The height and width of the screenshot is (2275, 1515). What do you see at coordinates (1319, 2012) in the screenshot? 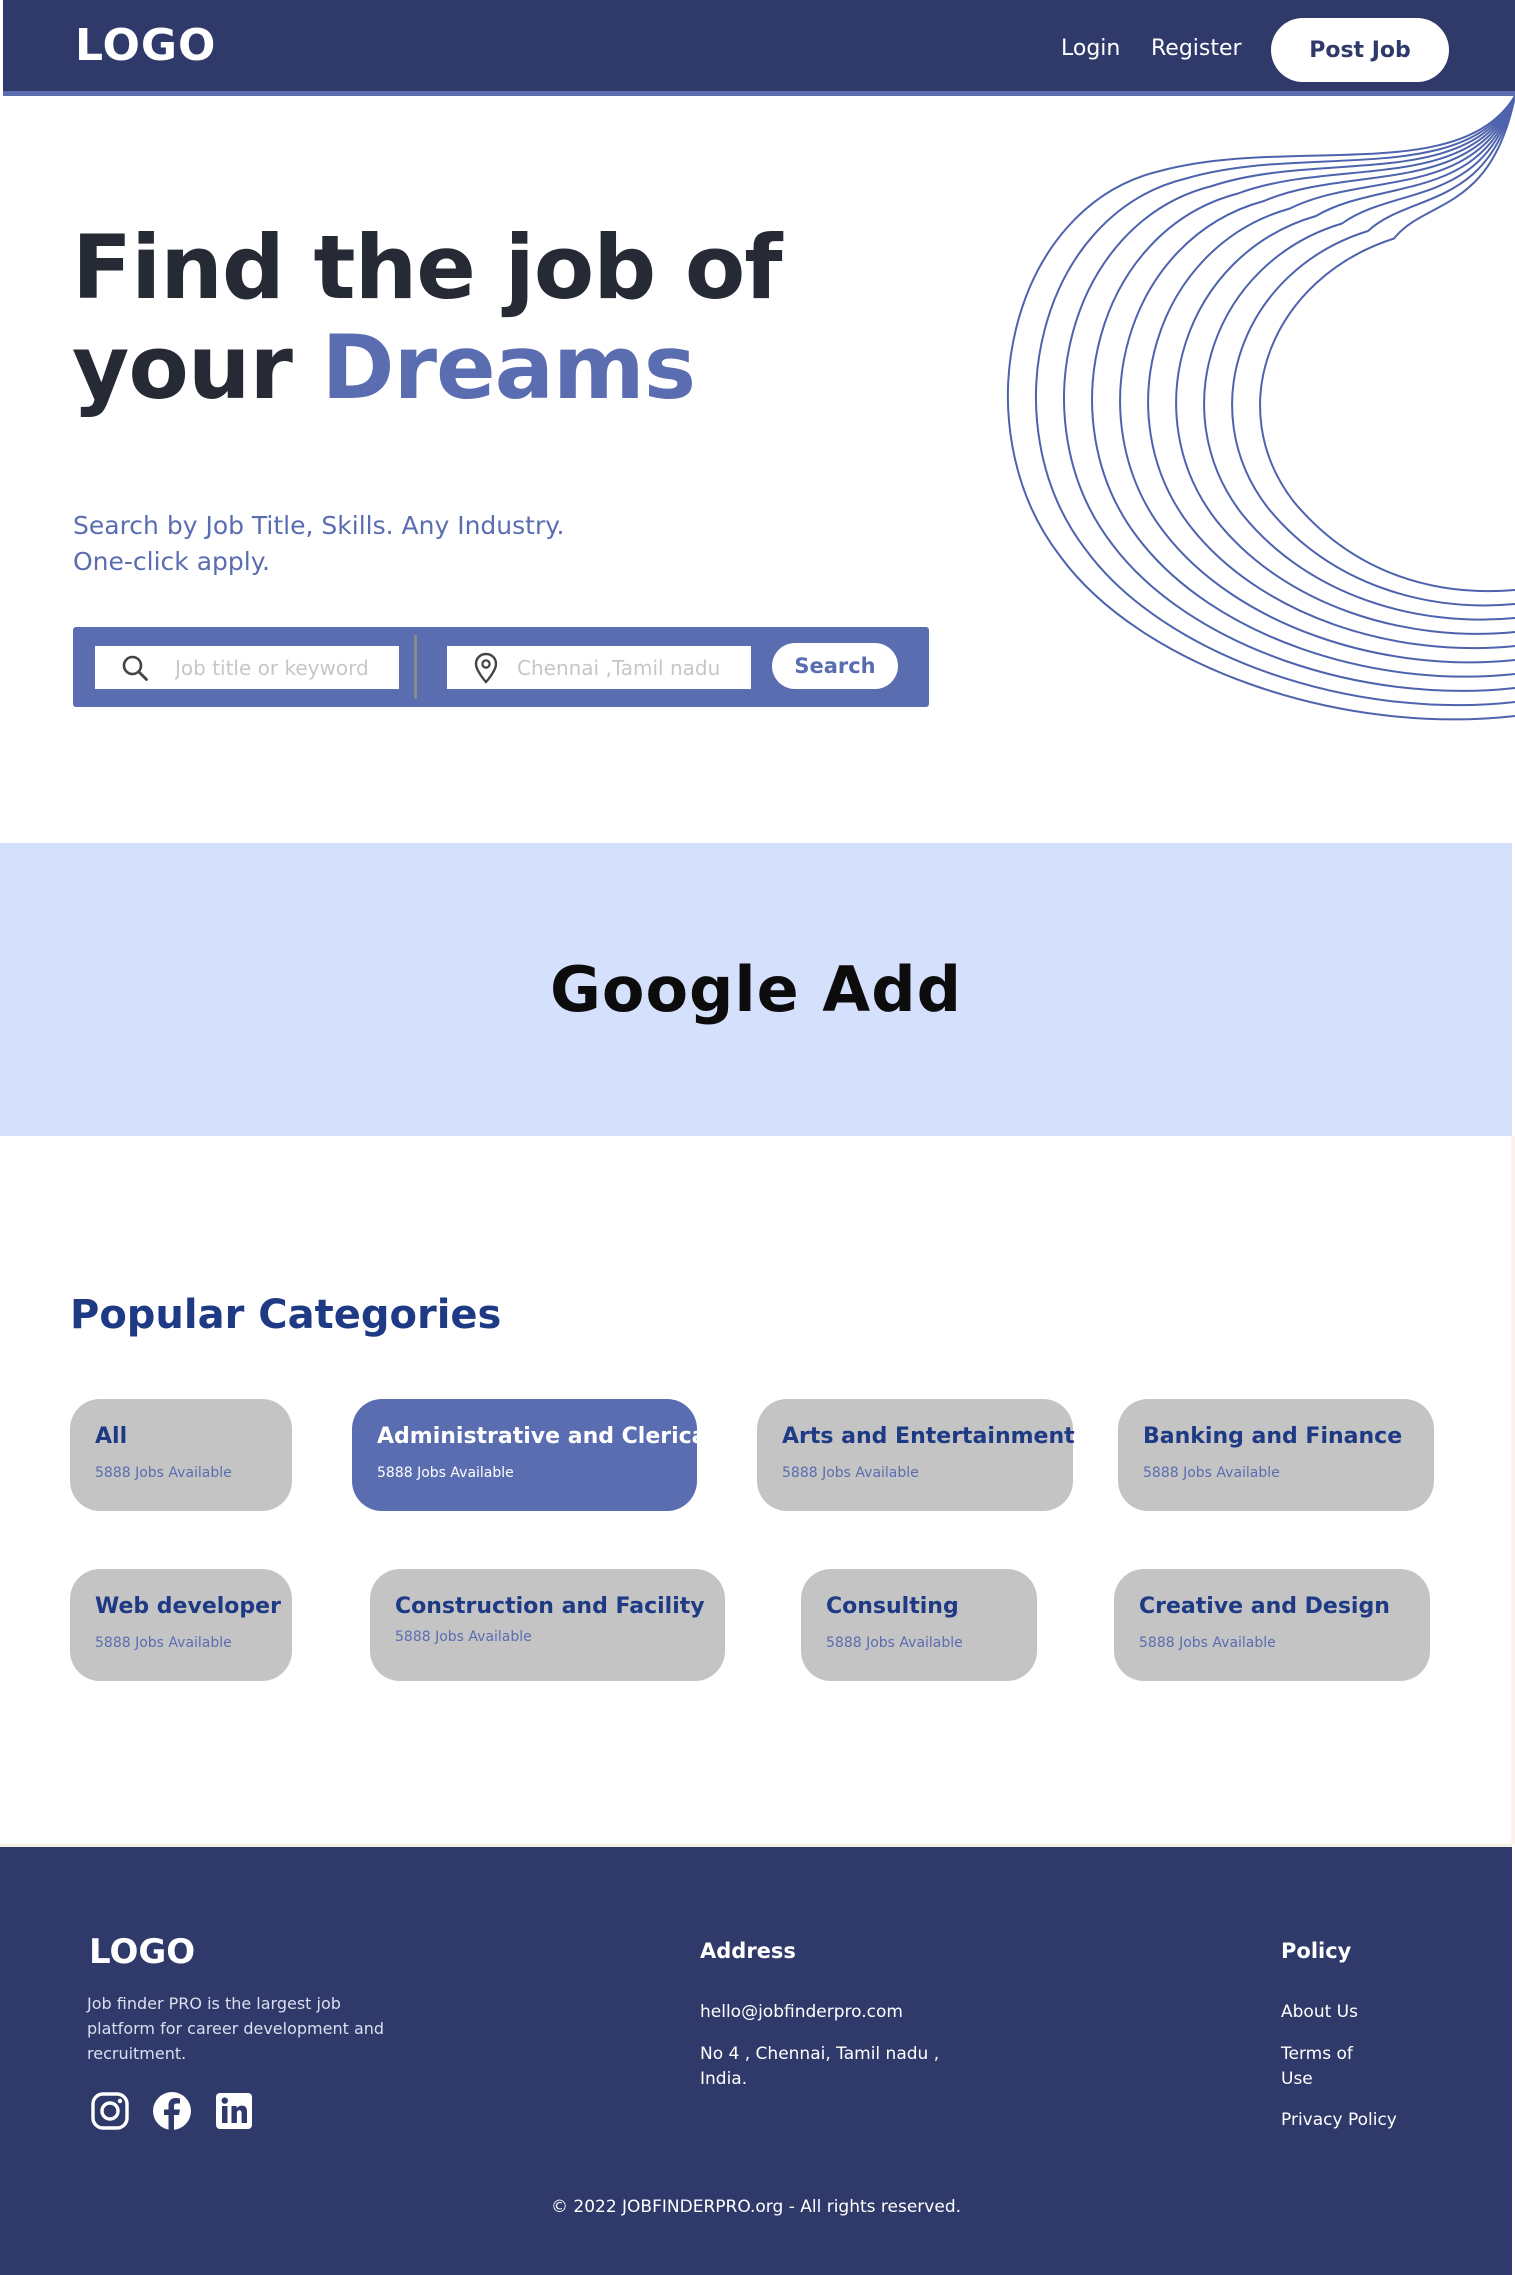
I see `footer-about-link: About Us` at bounding box center [1319, 2012].